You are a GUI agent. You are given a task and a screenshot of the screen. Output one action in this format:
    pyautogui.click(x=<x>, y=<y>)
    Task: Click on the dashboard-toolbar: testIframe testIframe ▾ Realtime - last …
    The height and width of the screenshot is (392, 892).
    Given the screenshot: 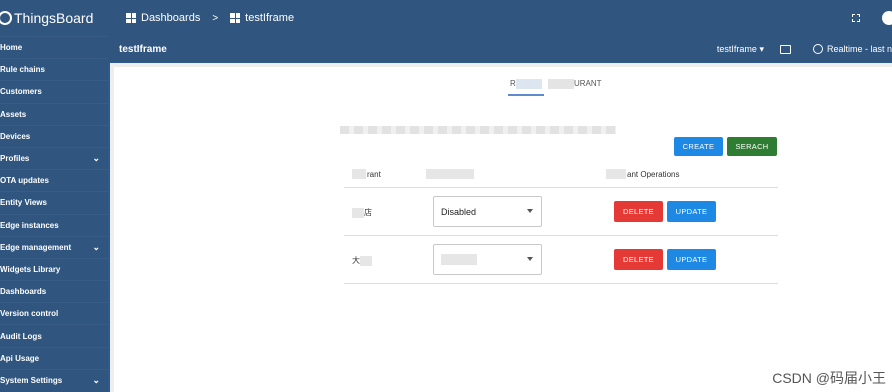 What is the action you would take?
    pyautogui.click(x=500, y=49)
    